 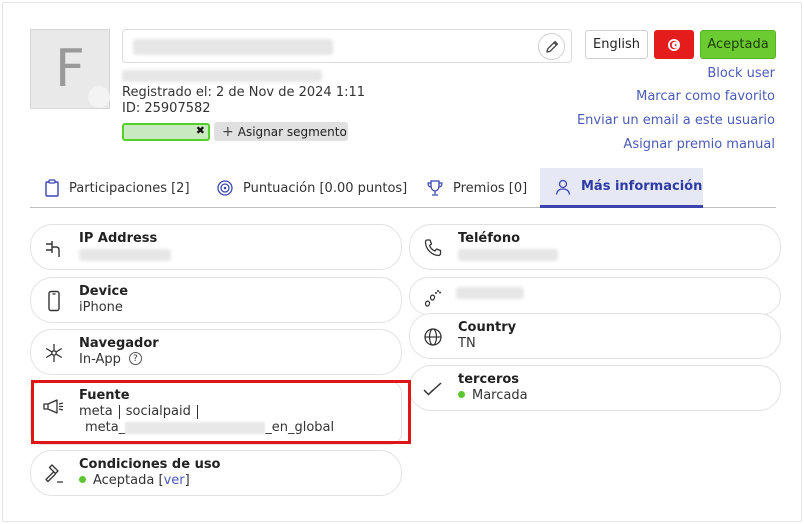 What do you see at coordinates (104, 291) in the screenshot?
I see `device-label: Device` at bounding box center [104, 291].